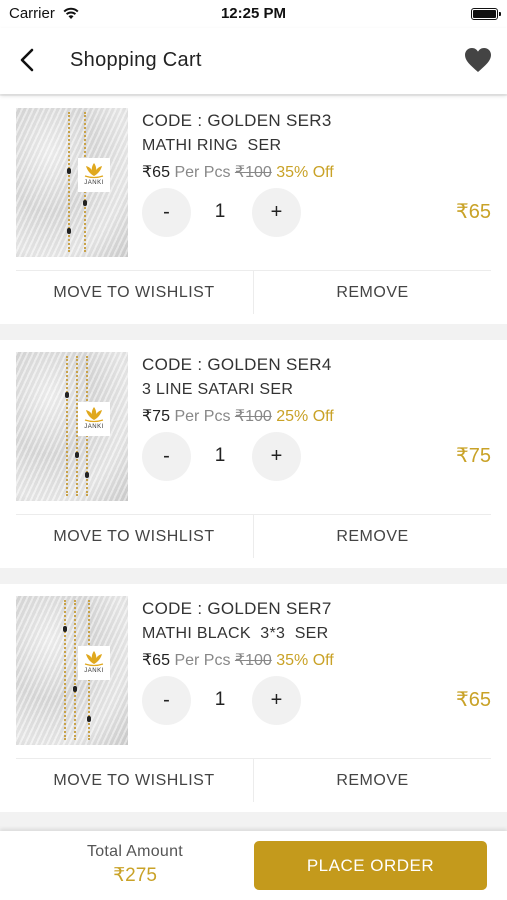  What do you see at coordinates (136, 60) in the screenshot?
I see `page-title: Shopping Cart` at bounding box center [136, 60].